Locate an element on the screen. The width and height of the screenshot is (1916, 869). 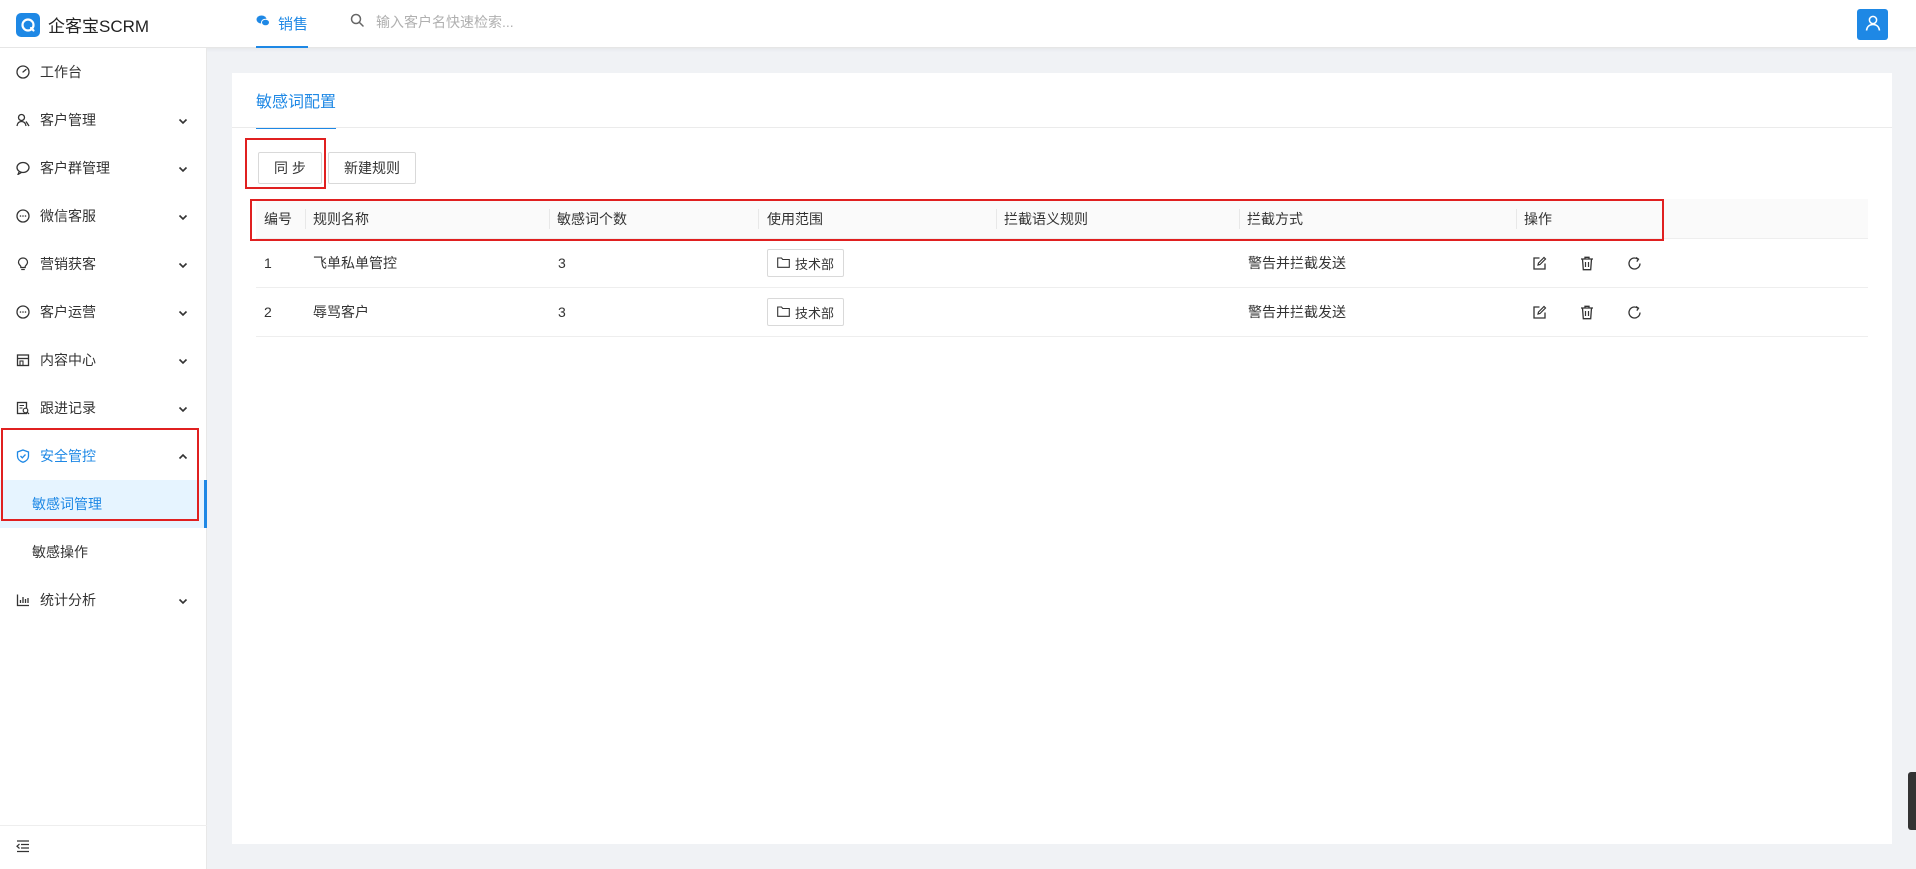
table-row: 2 辱骂客户 3 技术部 警告并拦截发送 is located at coordinates (1062, 312).